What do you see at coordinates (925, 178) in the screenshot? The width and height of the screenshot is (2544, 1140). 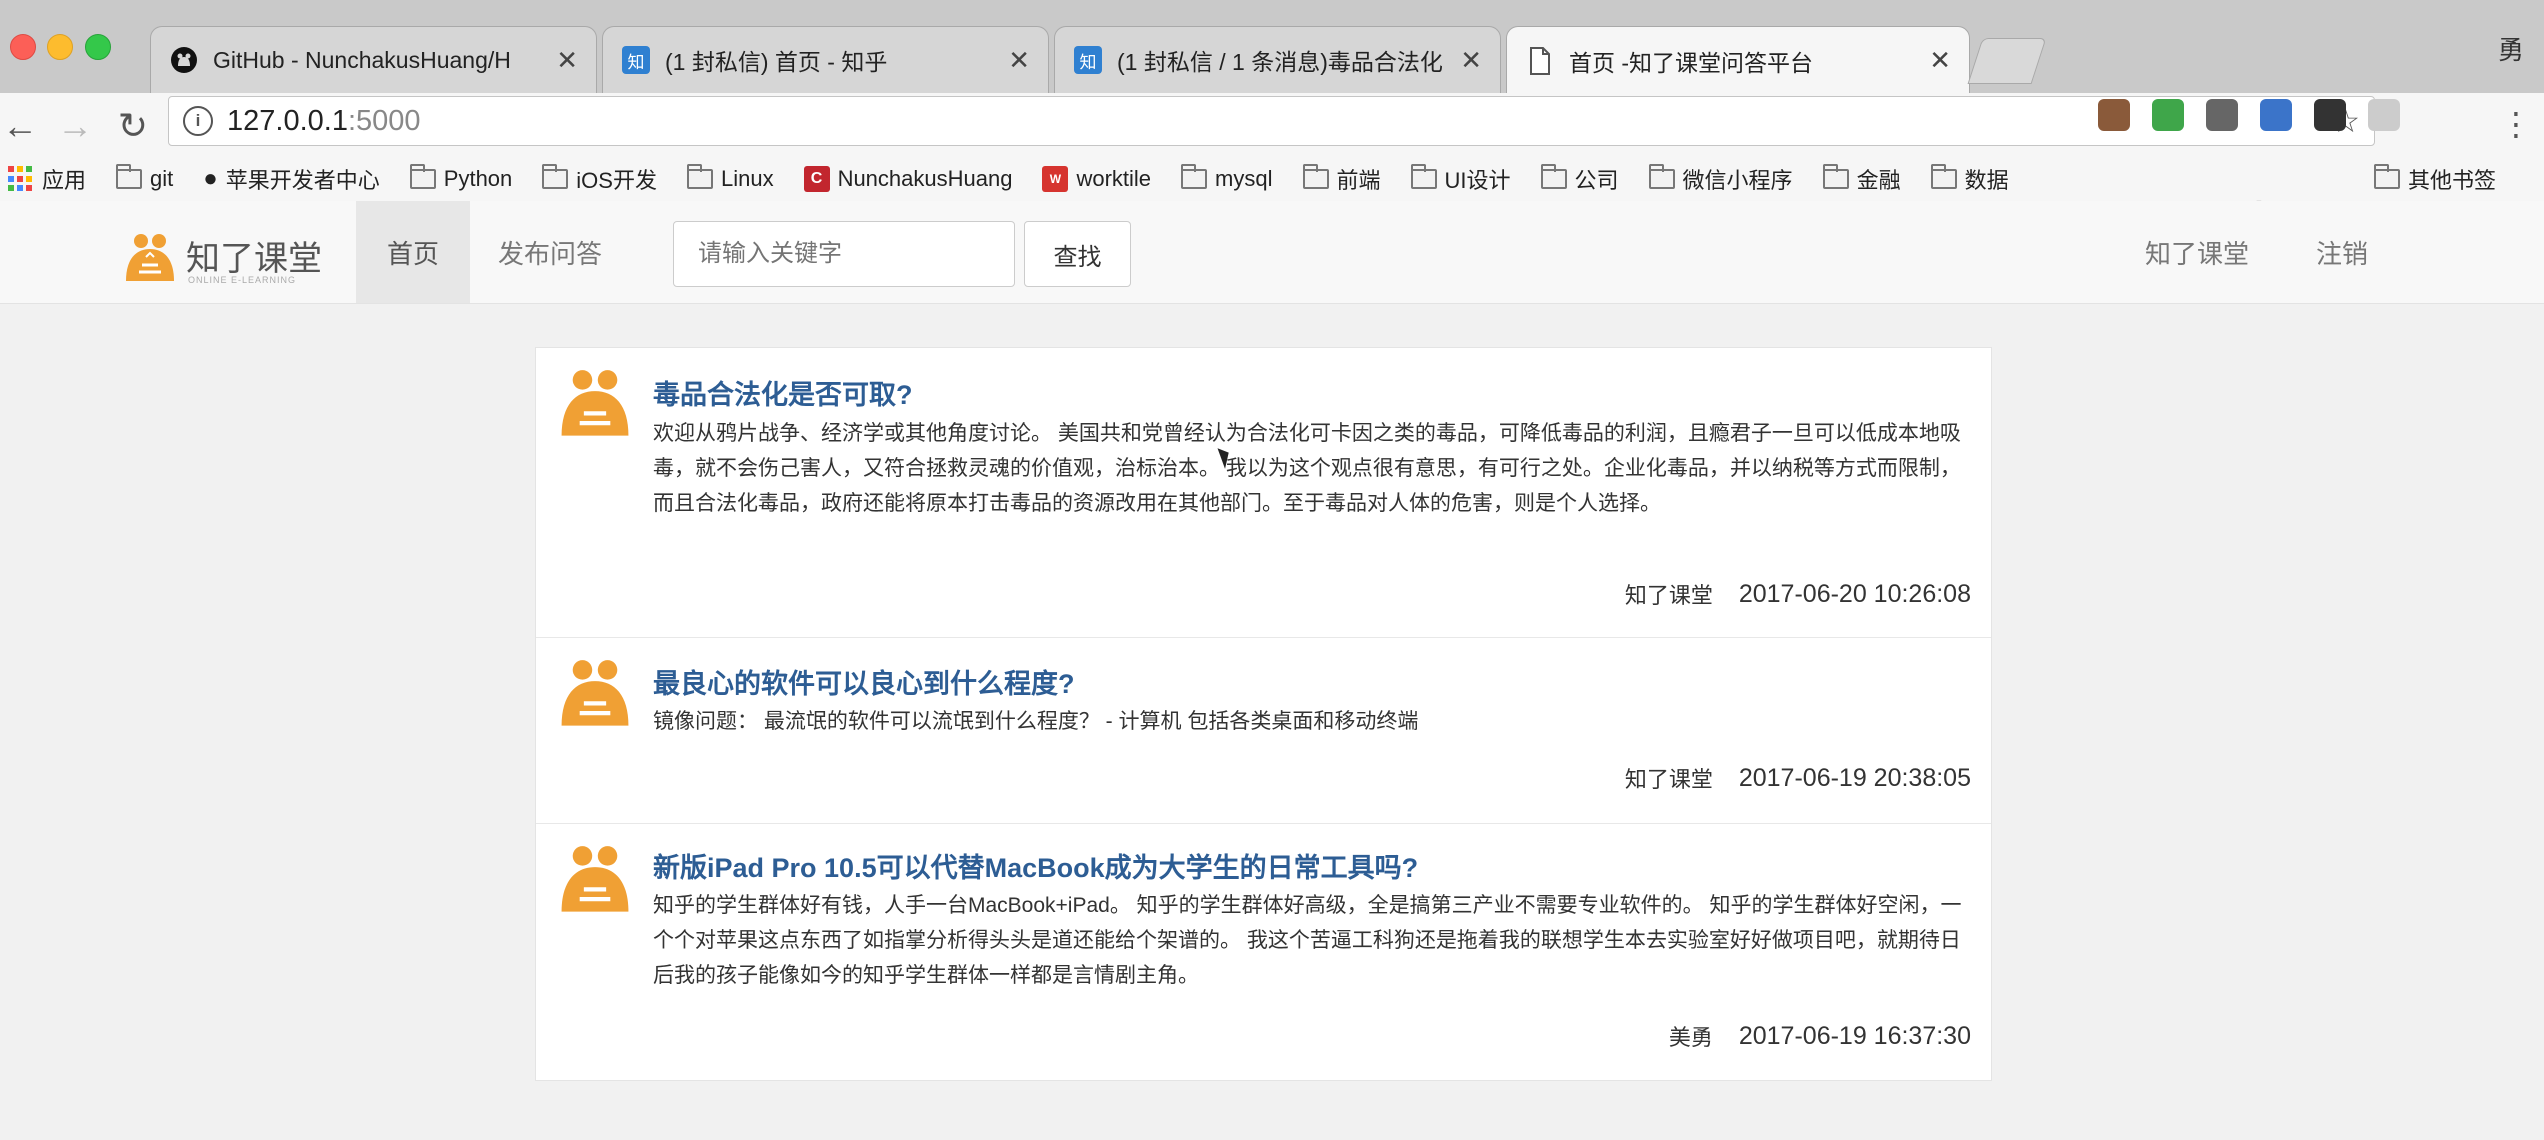 I see `bookmark-label: NunchakusHuang` at bounding box center [925, 178].